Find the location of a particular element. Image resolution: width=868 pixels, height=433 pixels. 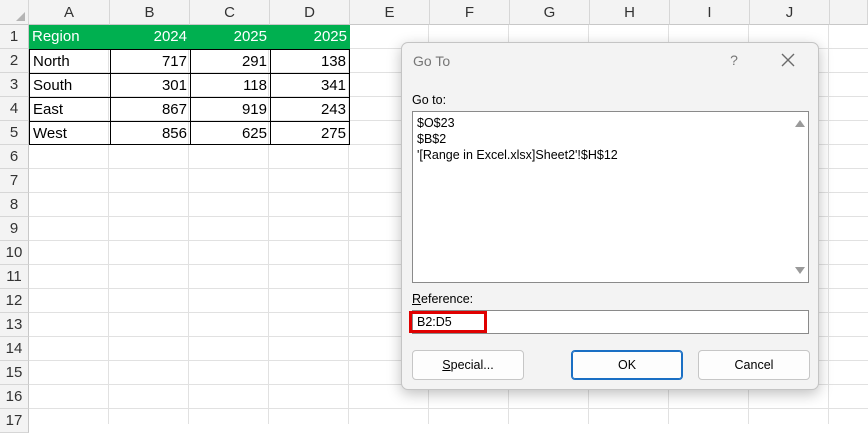

table-cell: 867 is located at coordinates (150, 109).